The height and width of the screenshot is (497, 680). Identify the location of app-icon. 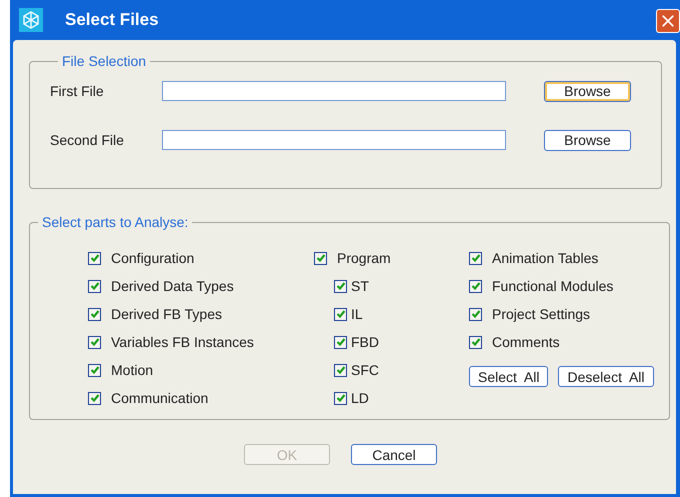
(31, 20).